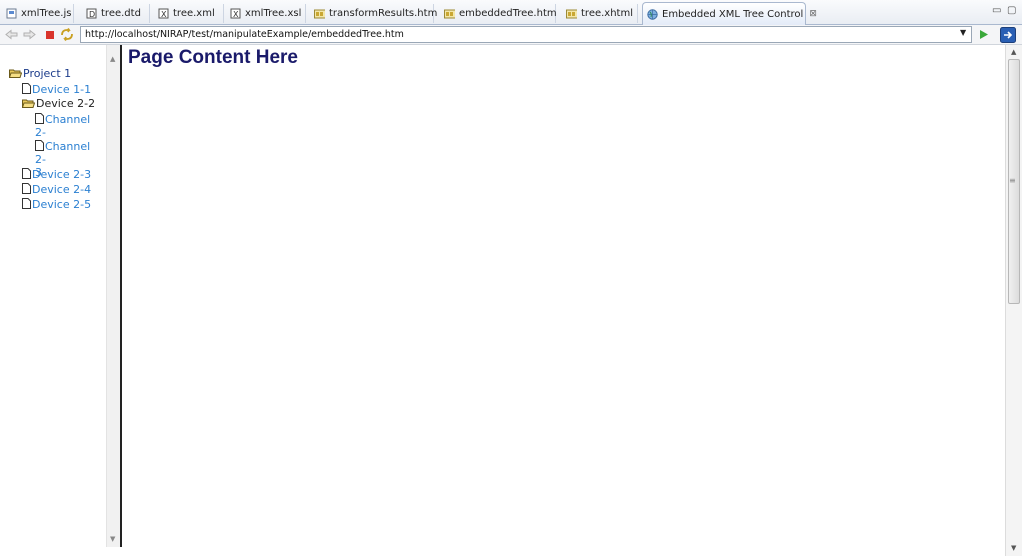 This screenshot has width=1022, height=556. What do you see at coordinates (46, 13) in the screenshot?
I see `tab-label: xmlTree.js` at bounding box center [46, 13].